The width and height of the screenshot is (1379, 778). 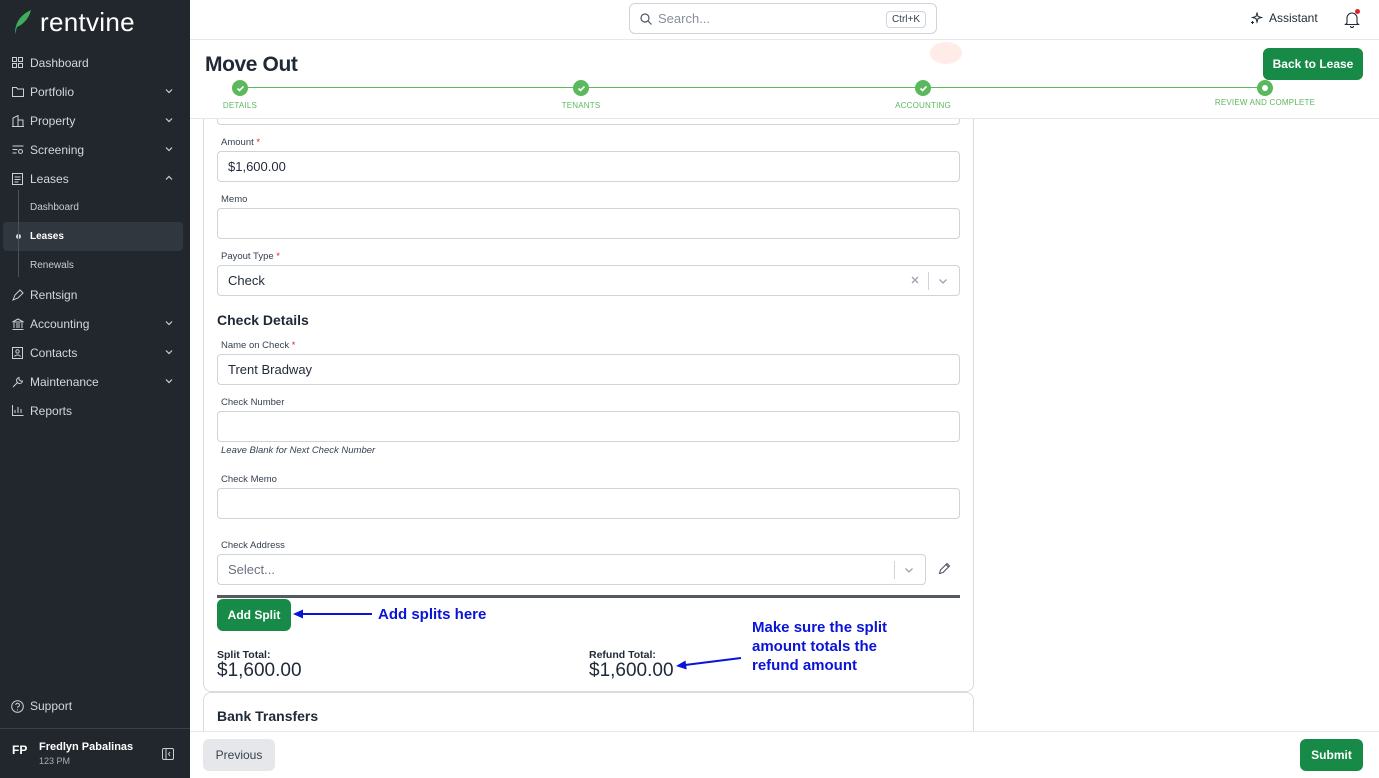 I want to click on annotation-add-splits: Add splits here, so click(x=432, y=614).